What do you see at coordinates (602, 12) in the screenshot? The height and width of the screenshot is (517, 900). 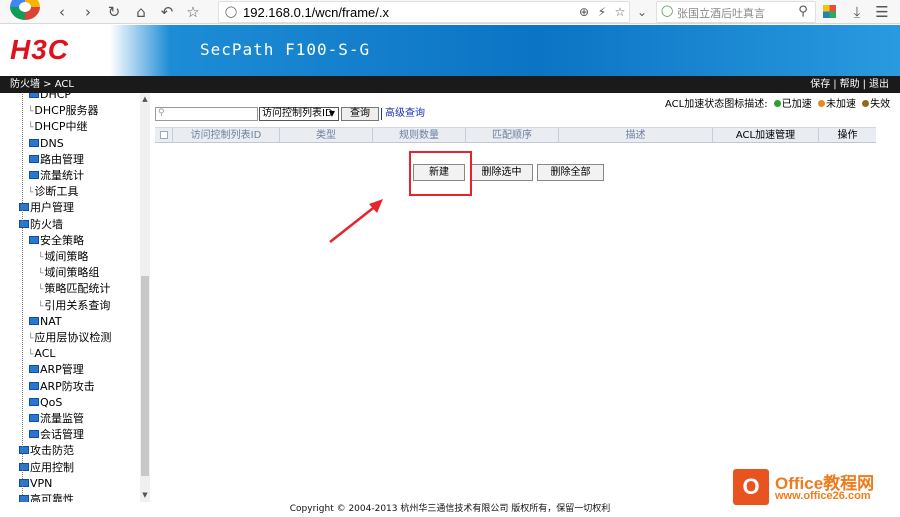 I see `lightning-icon: ⚡` at bounding box center [602, 12].